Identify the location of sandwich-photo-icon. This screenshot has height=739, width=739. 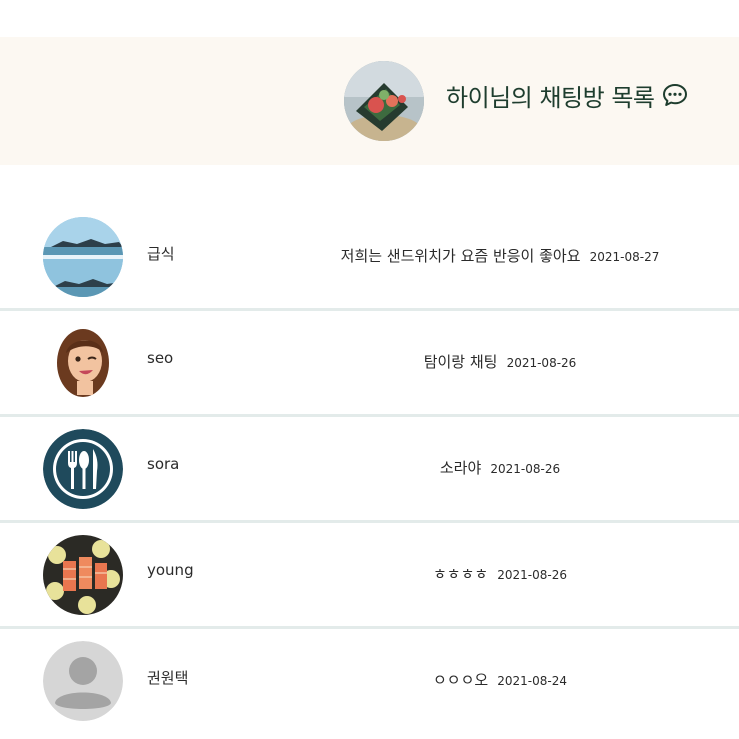
(384, 101).